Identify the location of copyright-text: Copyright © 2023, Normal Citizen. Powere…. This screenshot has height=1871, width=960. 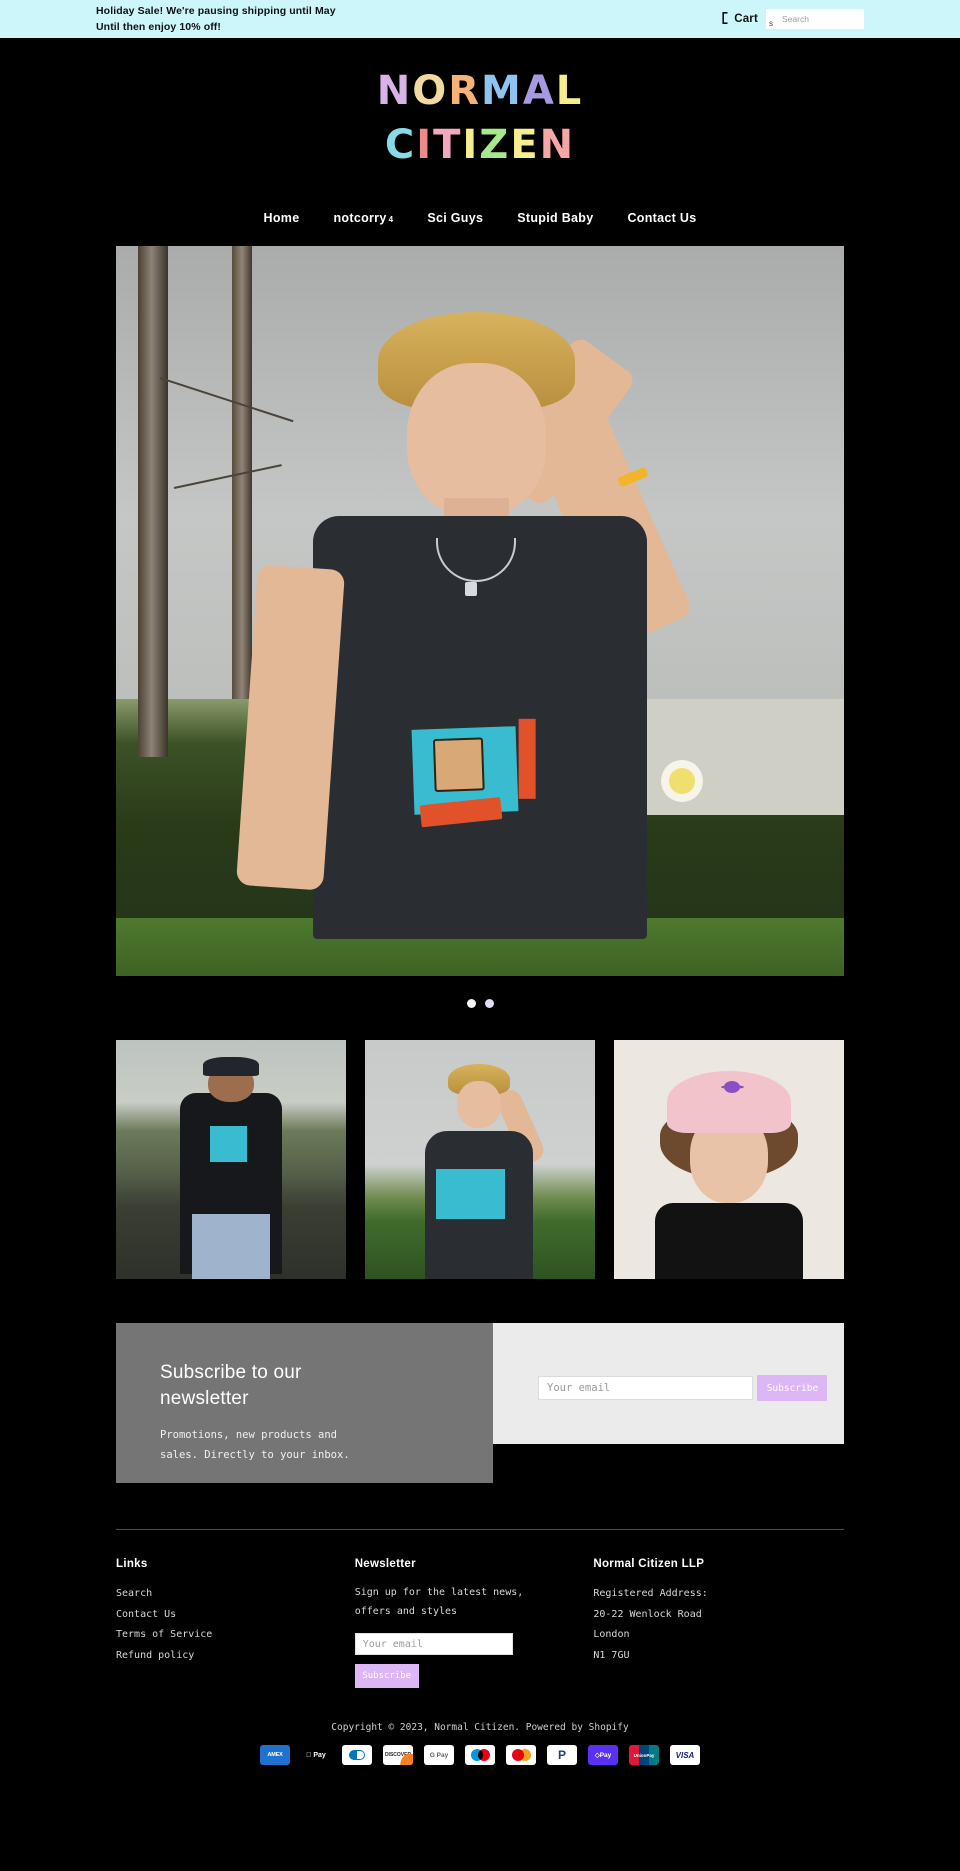
(480, 1727).